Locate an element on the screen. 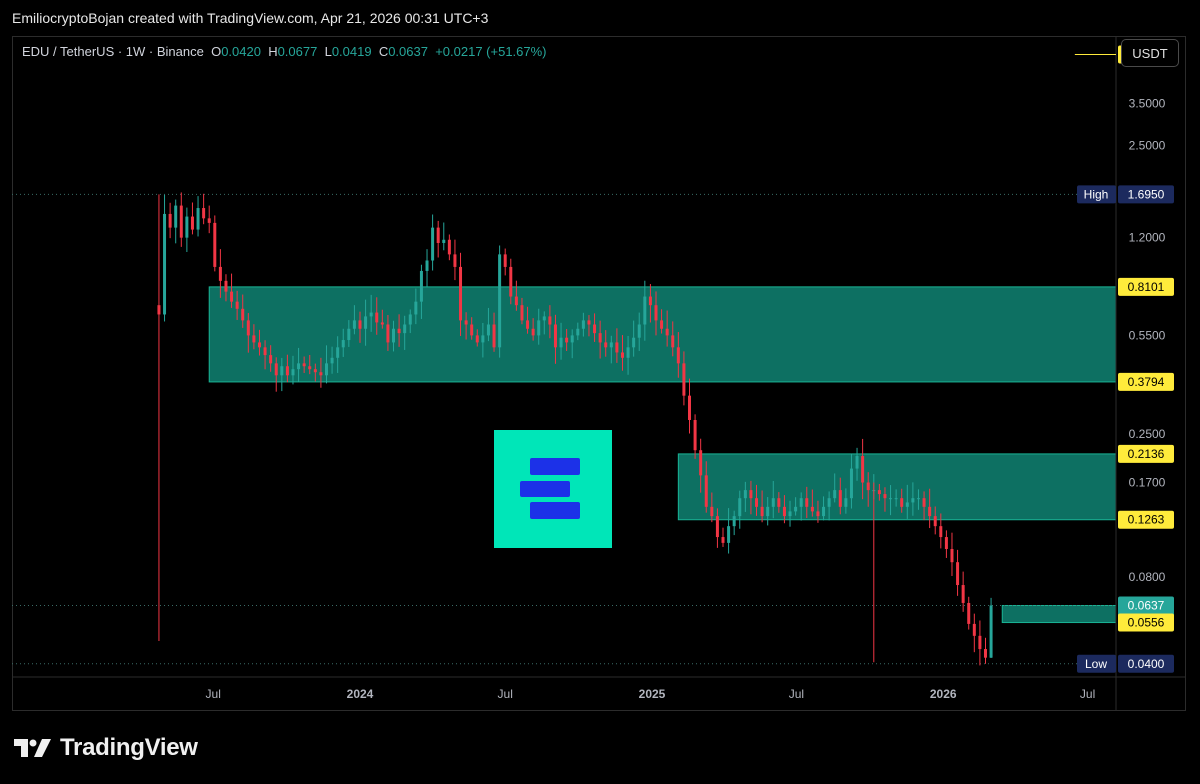 Image resolution: width=1200 pixels, height=784 pixels. zone-lower is located at coordinates (1059, 614).